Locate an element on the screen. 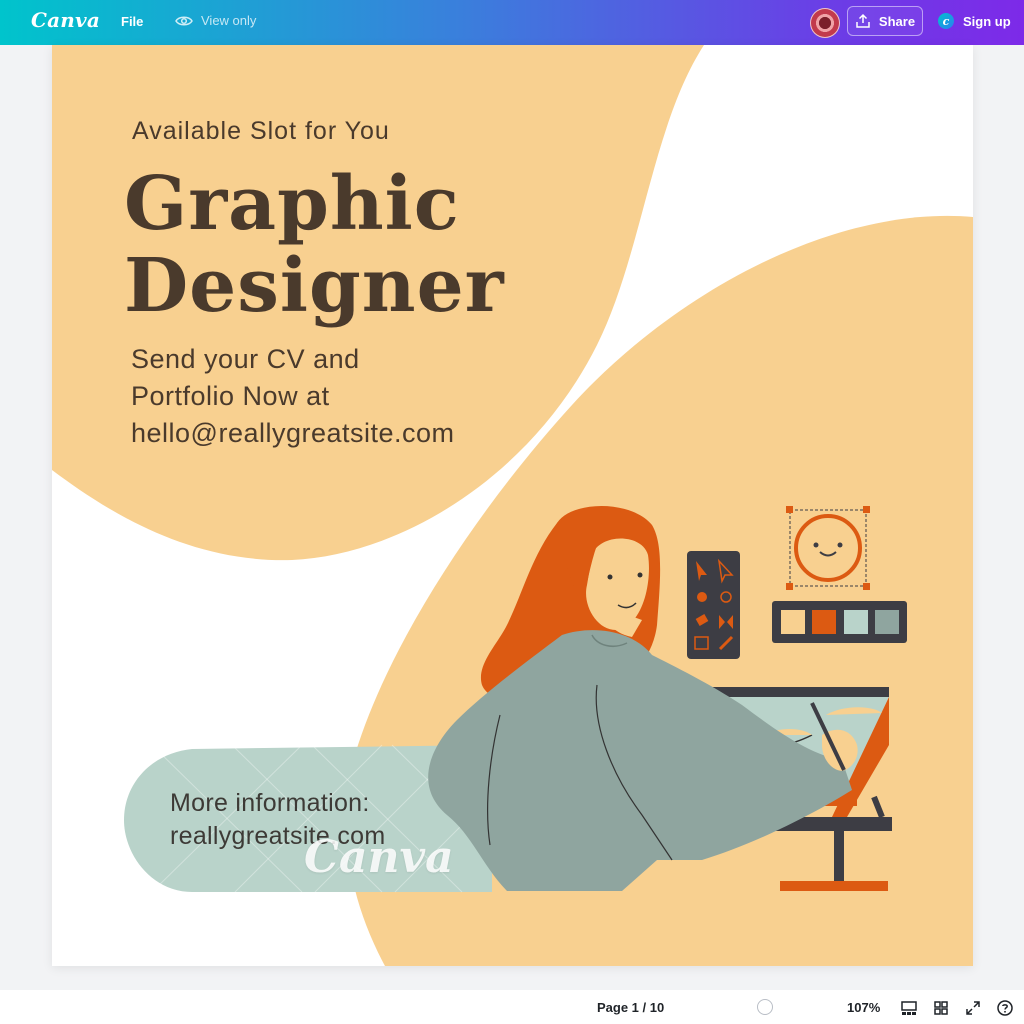 The width and height of the screenshot is (1024, 1024). share-icon is located at coordinates (863, 20).